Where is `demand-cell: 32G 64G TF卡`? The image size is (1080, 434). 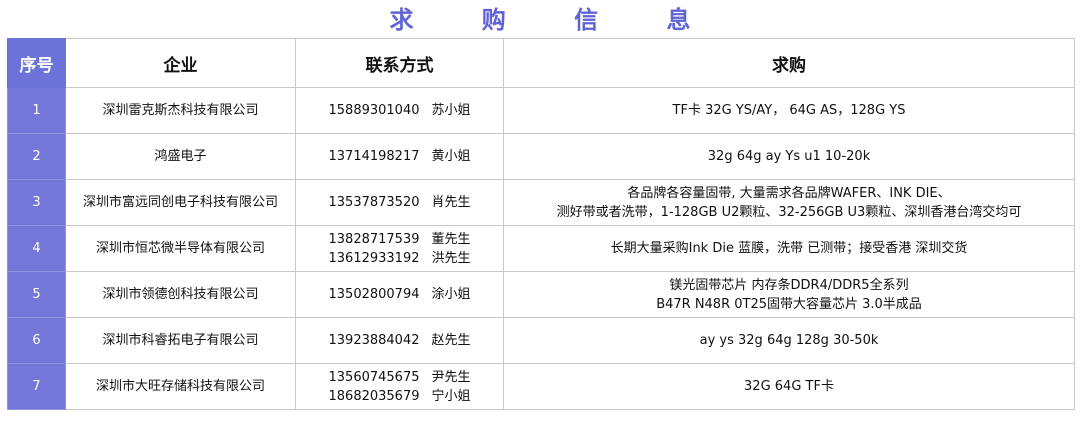
demand-cell: 32G 64G TF卡 is located at coordinates (789, 386).